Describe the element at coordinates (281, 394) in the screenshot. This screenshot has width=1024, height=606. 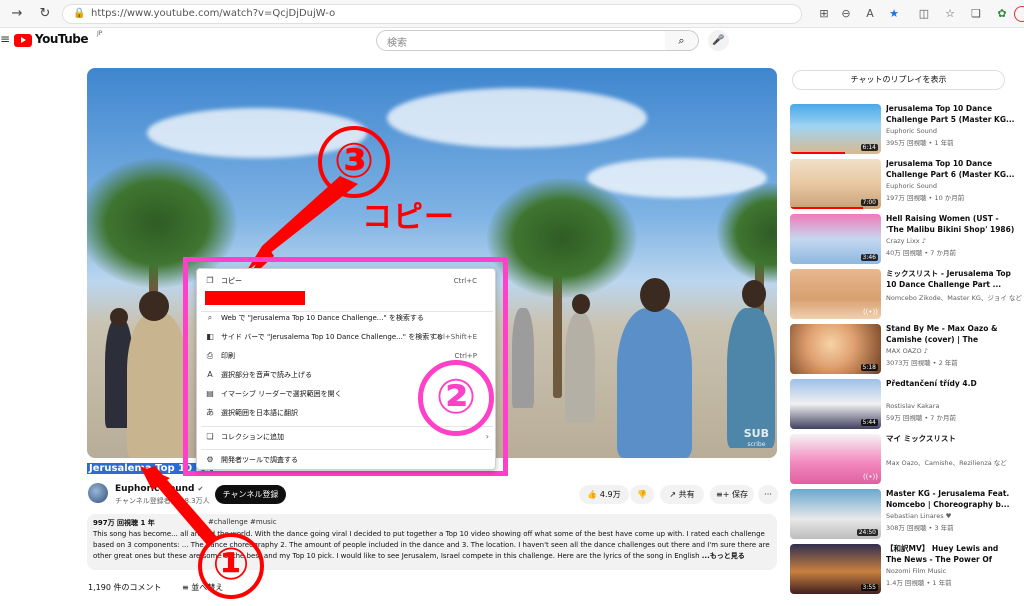
I see `menu-label: イマーシブ リーダーで選択範囲を開く` at that location.